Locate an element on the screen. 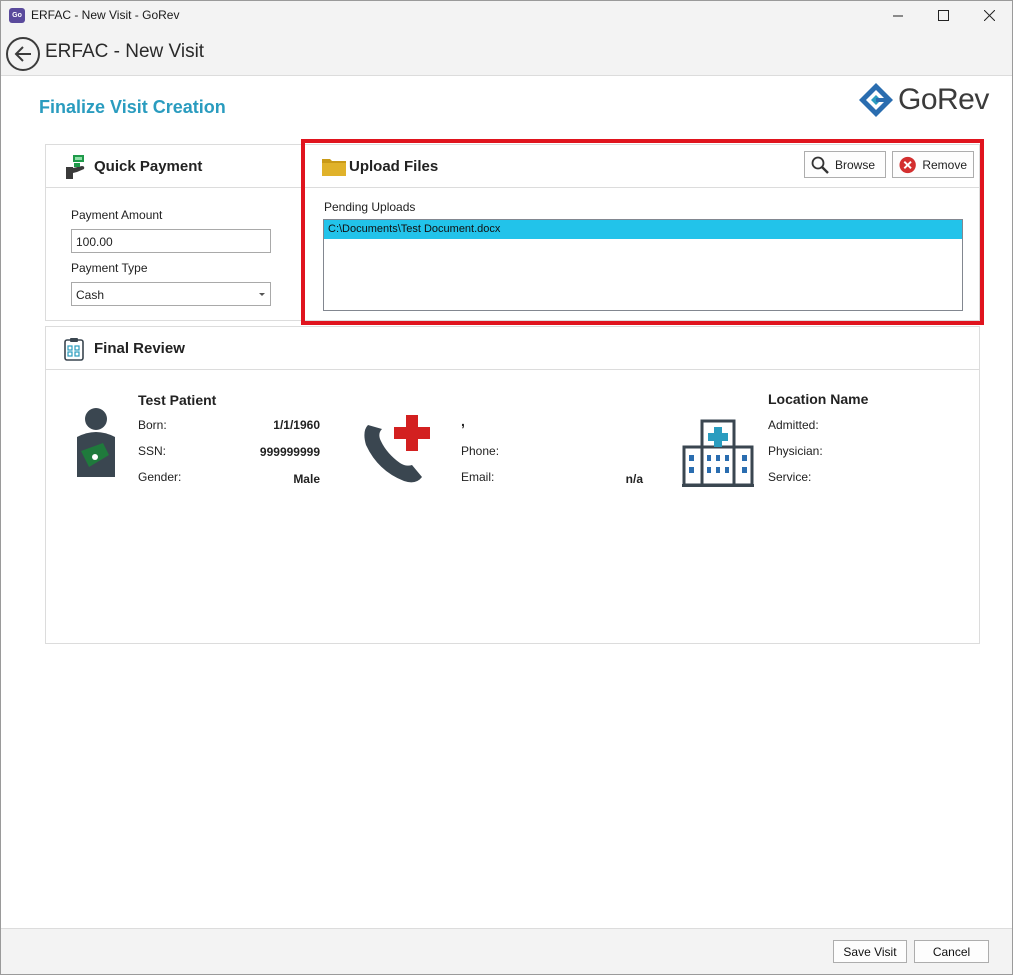 The image size is (1013, 975). payment-amount-input: 100.00 is located at coordinates (171, 241).